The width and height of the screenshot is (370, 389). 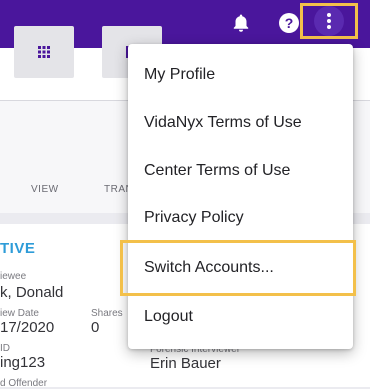 I want to click on interview-date-value: 17/2020, so click(x=27, y=327).